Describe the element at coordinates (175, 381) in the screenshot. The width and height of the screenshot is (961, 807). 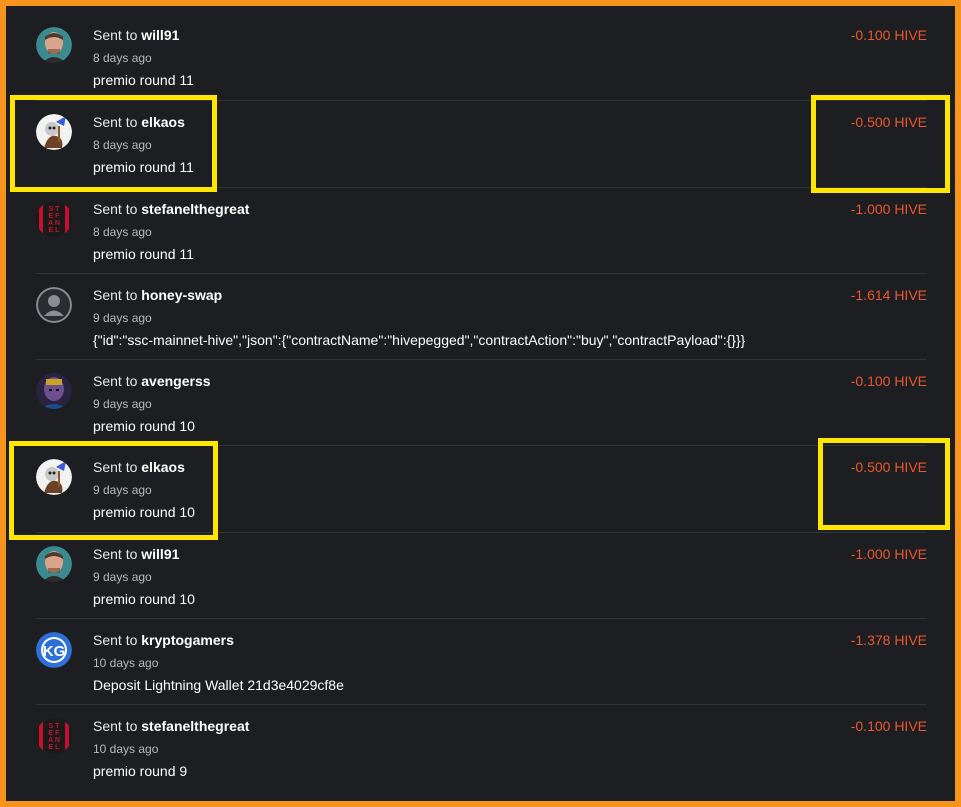
I see `recipient-link: avengerss` at that location.